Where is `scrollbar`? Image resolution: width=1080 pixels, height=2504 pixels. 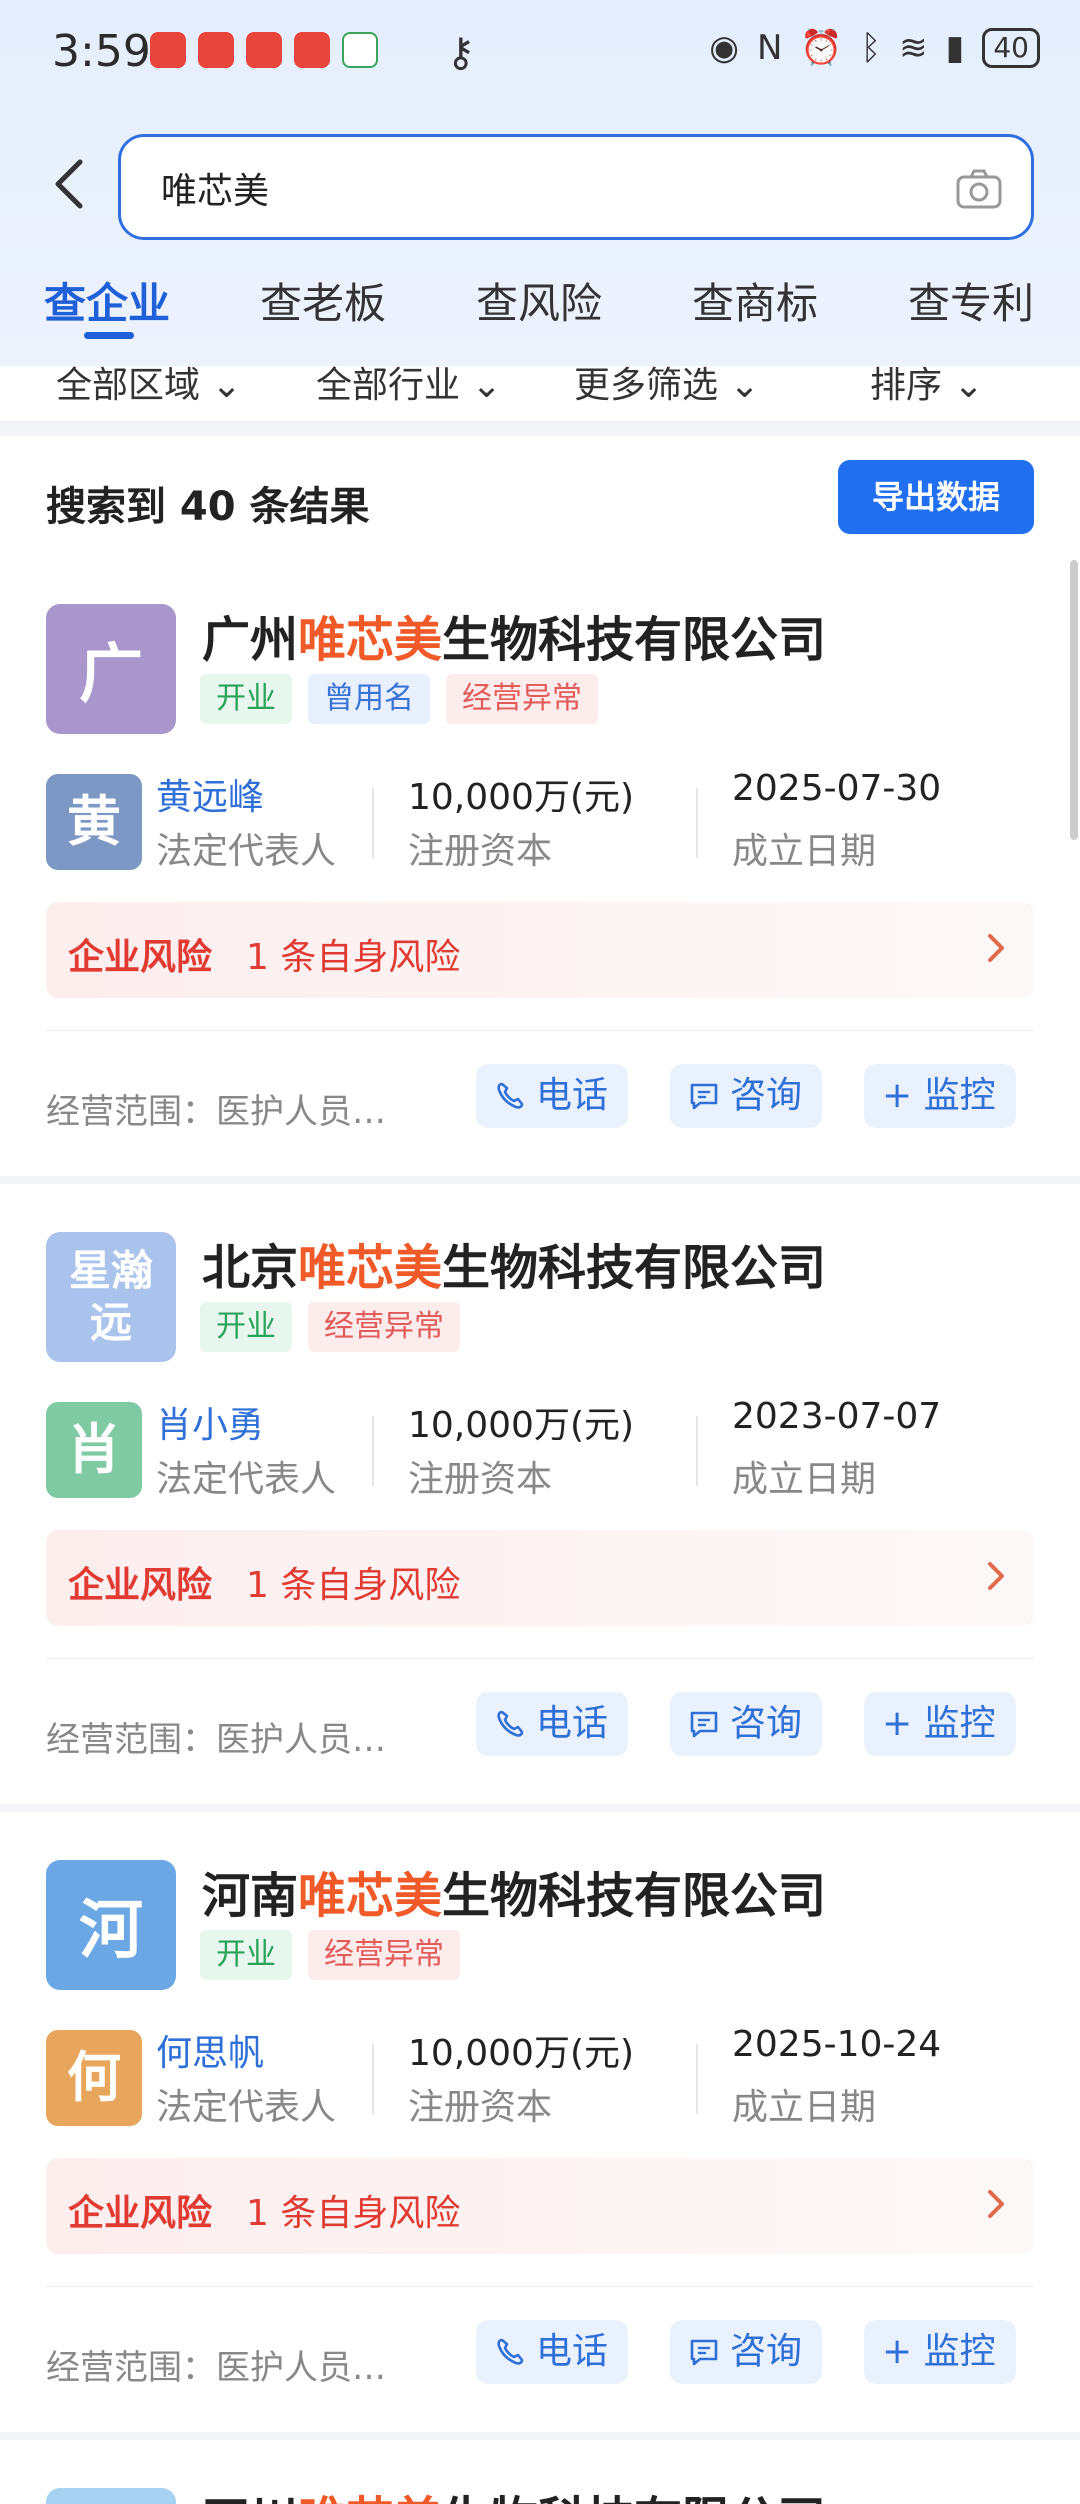 scrollbar is located at coordinates (1074, 700).